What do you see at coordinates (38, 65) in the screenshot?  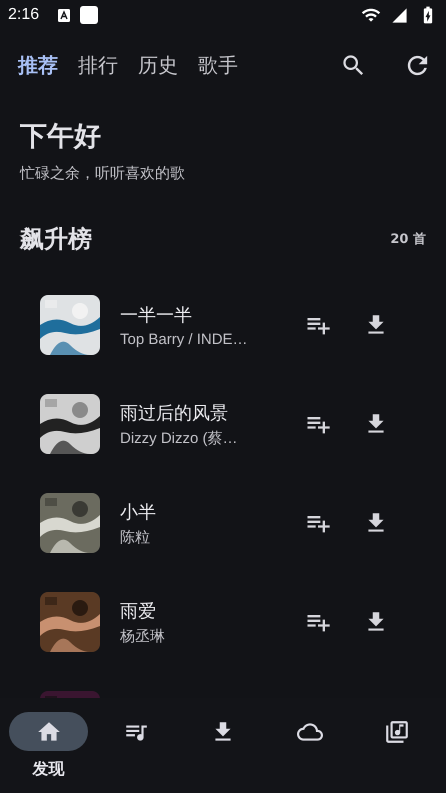 I see `tab: 推荐` at bounding box center [38, 65].